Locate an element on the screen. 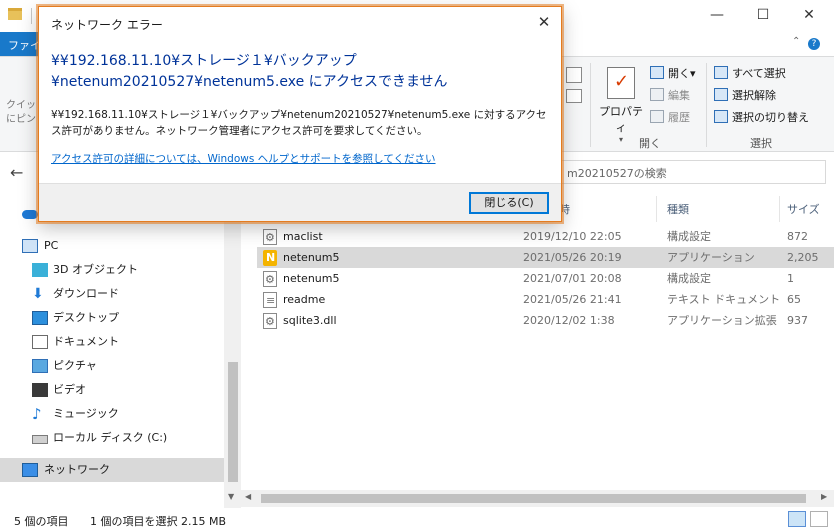 The image size is (834, 531). file-date: 2019/12/10 22:05 is located at coordinates (572, 236).